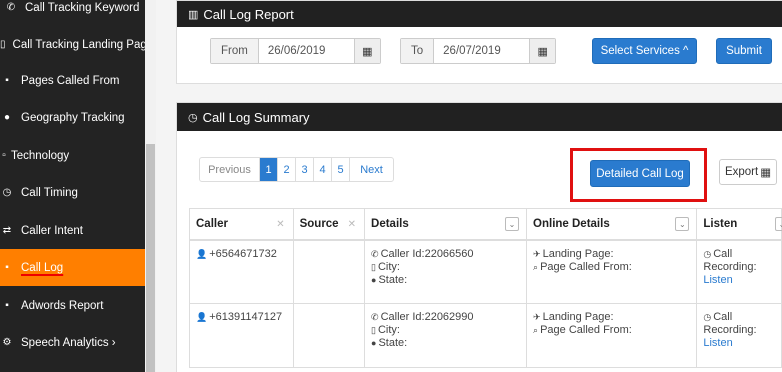  What do you see at coordinates (479, 14) in the screenshot?
I see `panel-header: ▥ Call Log Report` at bounding box center [479, 14].